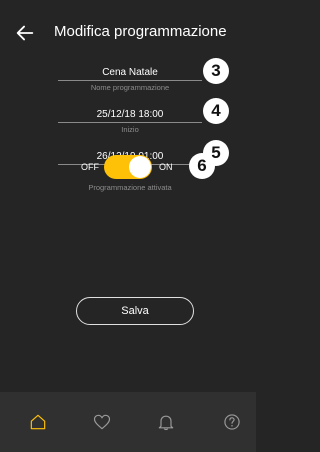 This screenshot has height=452, width=320. I want to click on end-field-main: 26/12/19 01:00 Fine, so click(130, 148).